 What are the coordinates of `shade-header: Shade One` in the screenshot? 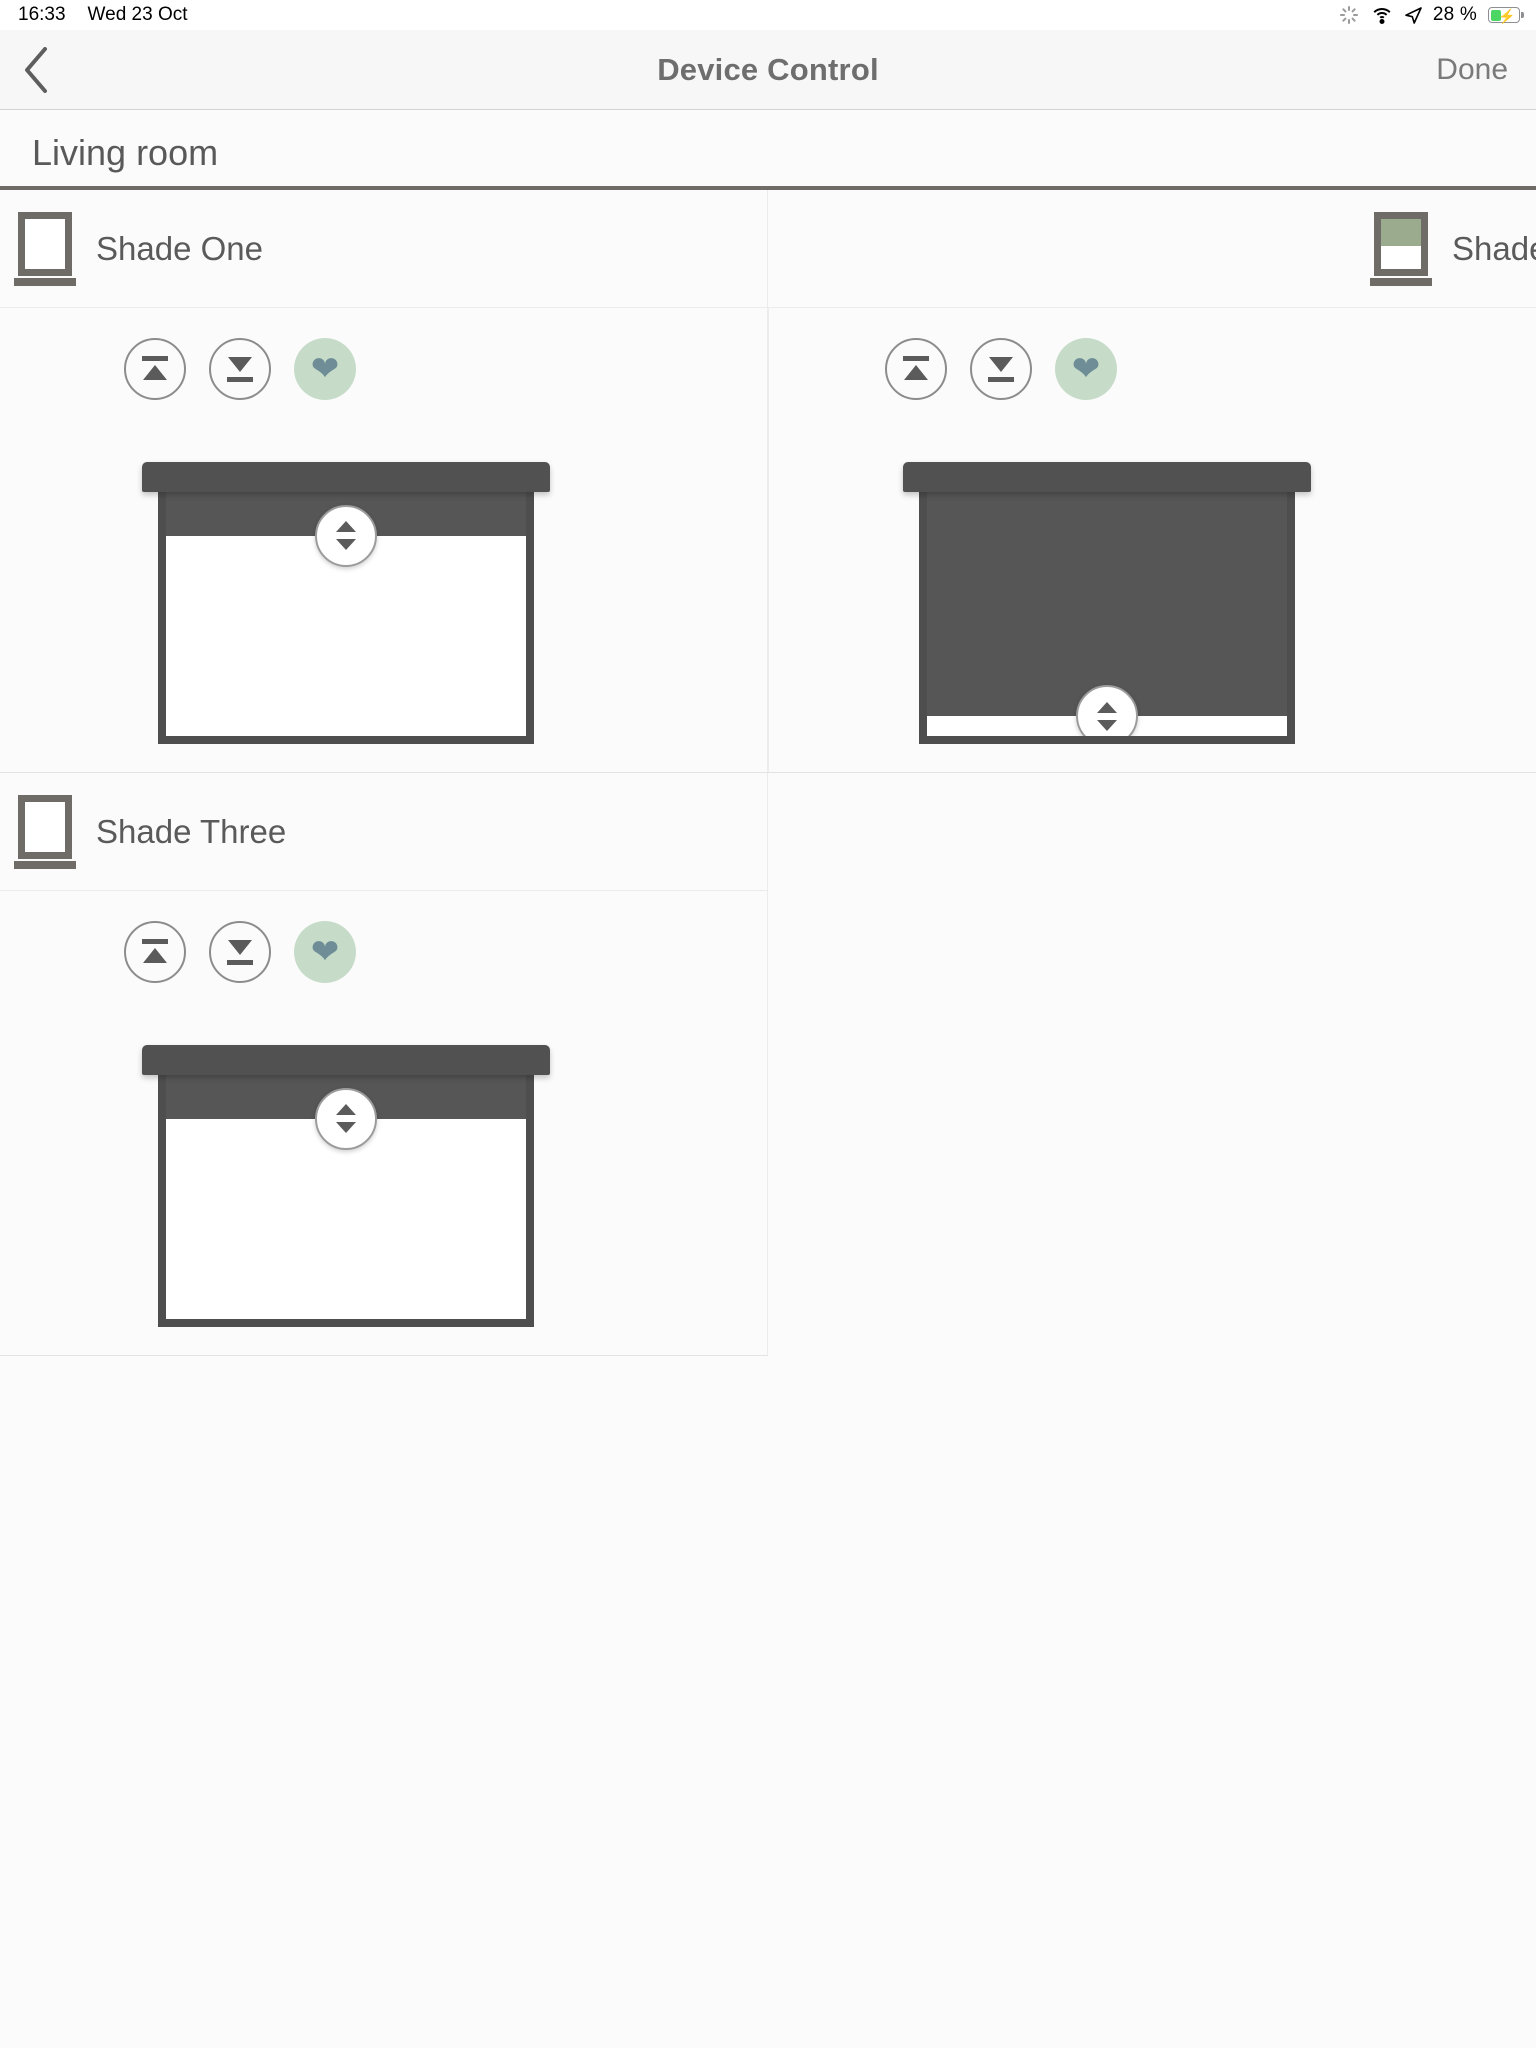 It's located at (384, 249).